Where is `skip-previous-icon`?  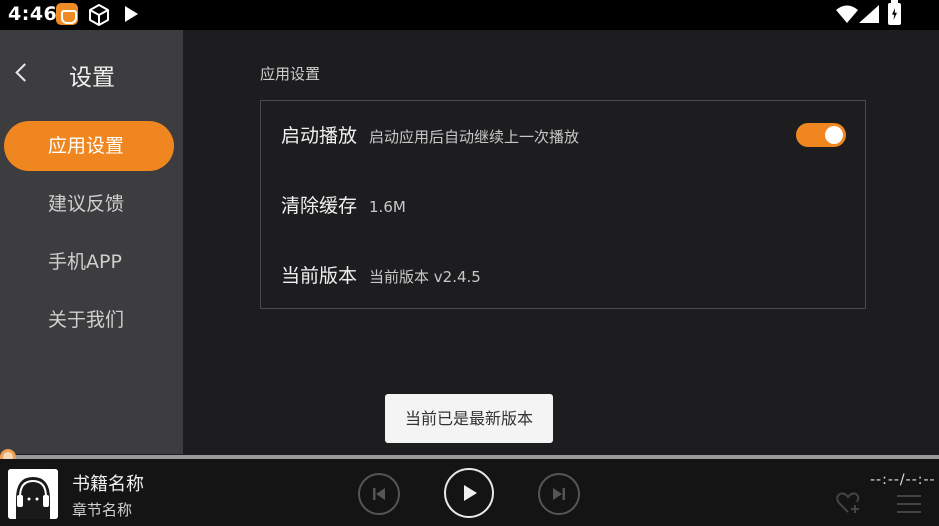
skip-previous-icon is located at coordinates (379, 494).